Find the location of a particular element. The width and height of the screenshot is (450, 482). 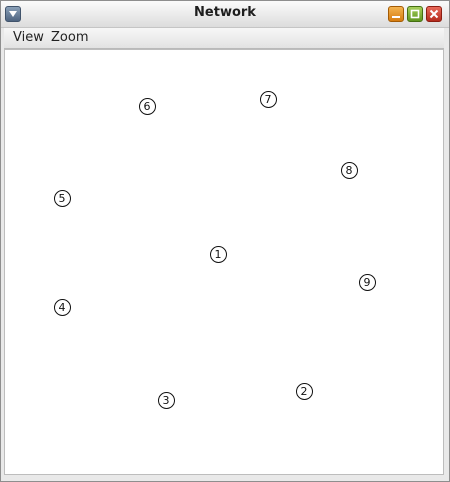

title-bar: Network is located at coordinates (225, 14).